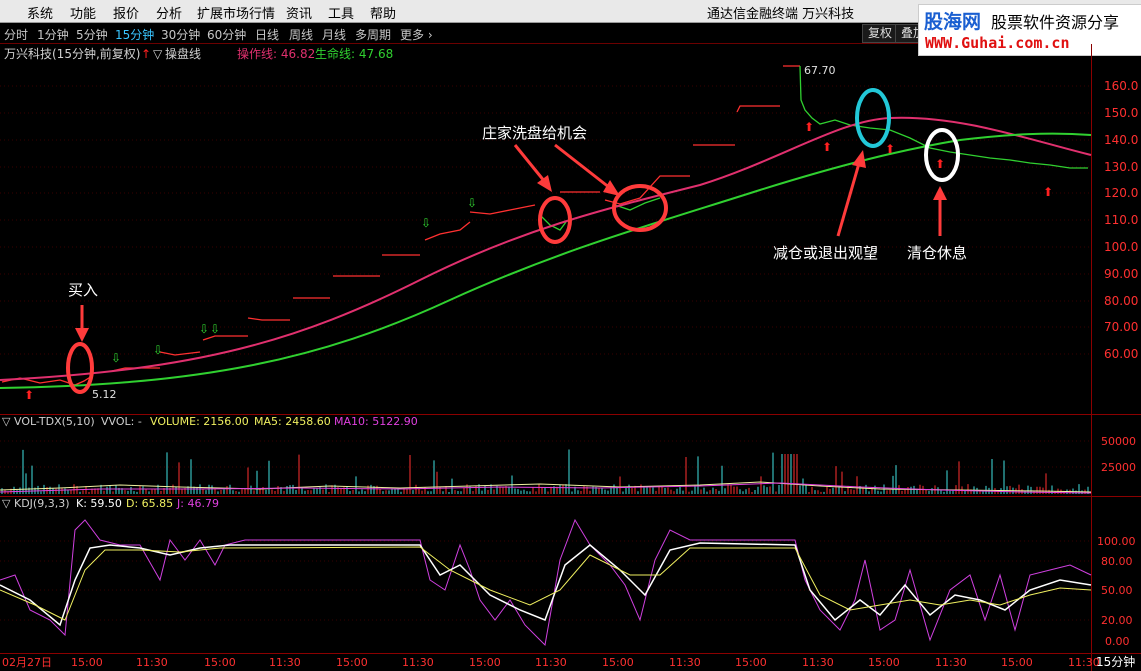  Describe the element at coordinates (825, 253) in the screenshot. I see `reduce-annotation: 减仓或退出观望` at that location.